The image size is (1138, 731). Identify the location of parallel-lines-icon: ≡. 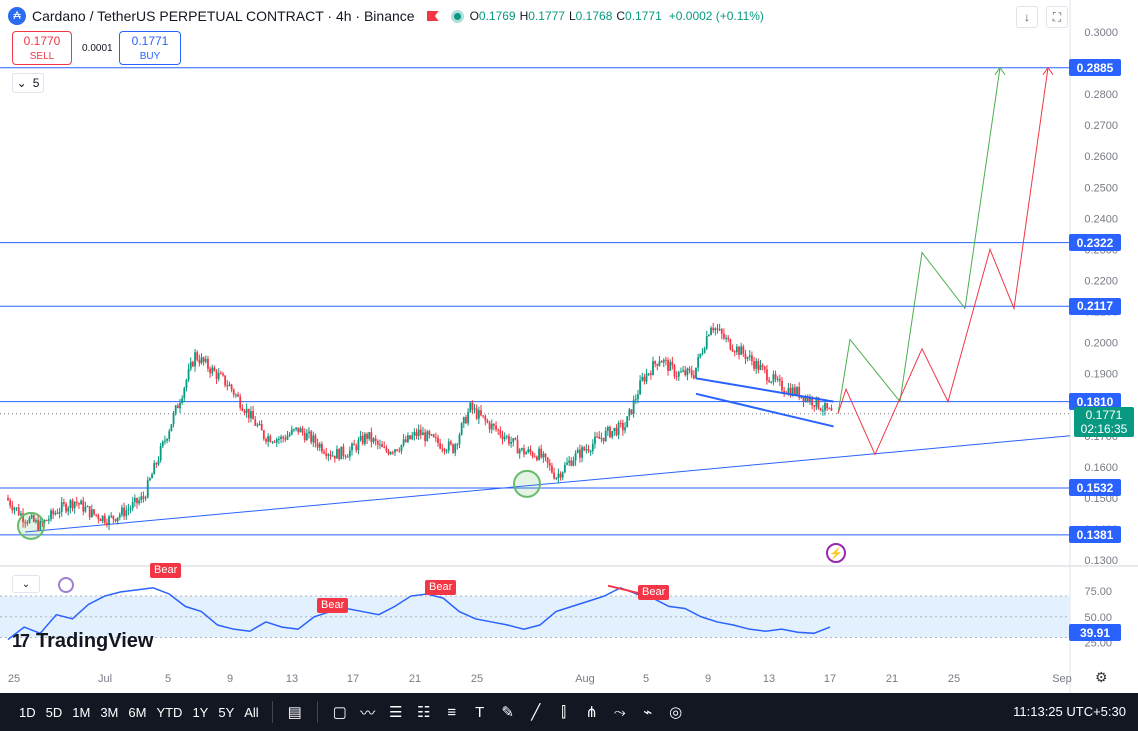
(452, 712).